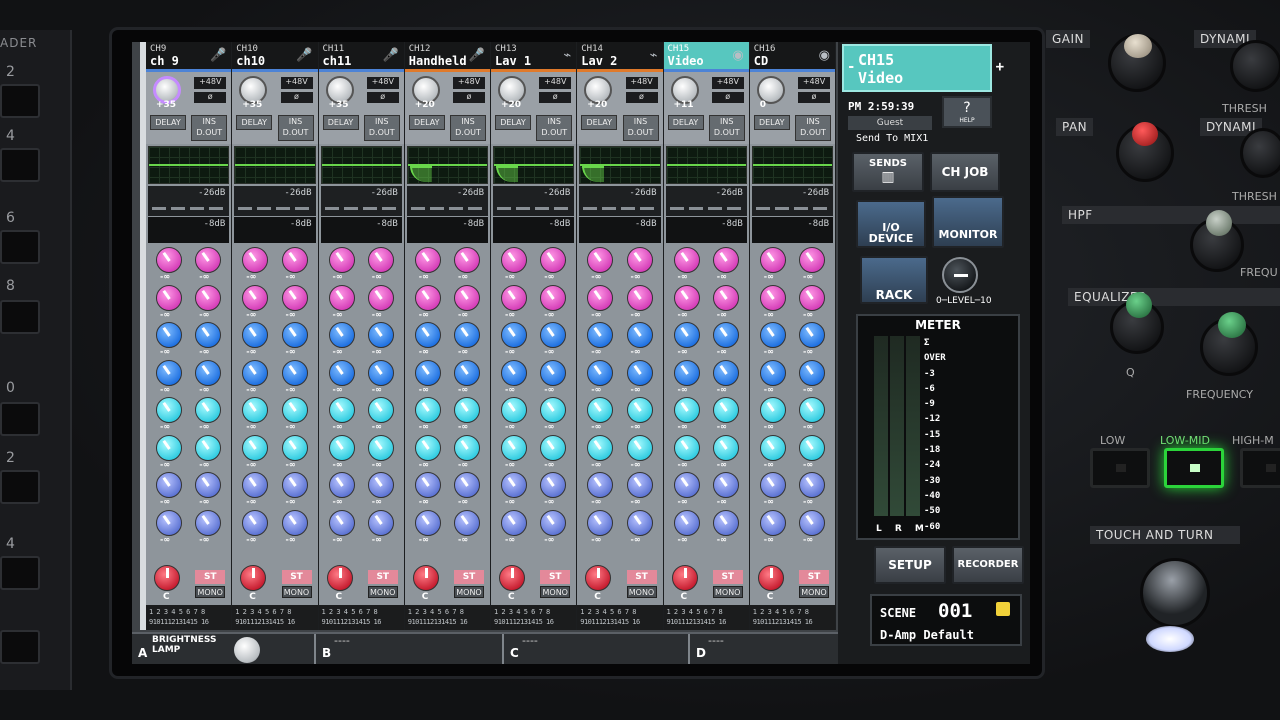  I want to click on threshold-knob, so click(1255, 66).